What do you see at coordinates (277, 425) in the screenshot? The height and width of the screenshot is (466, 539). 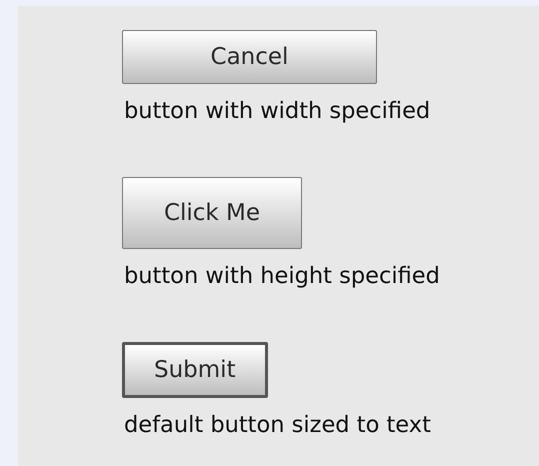 I see `caption-text: default button sized to text` at bounding box center [277, 425].